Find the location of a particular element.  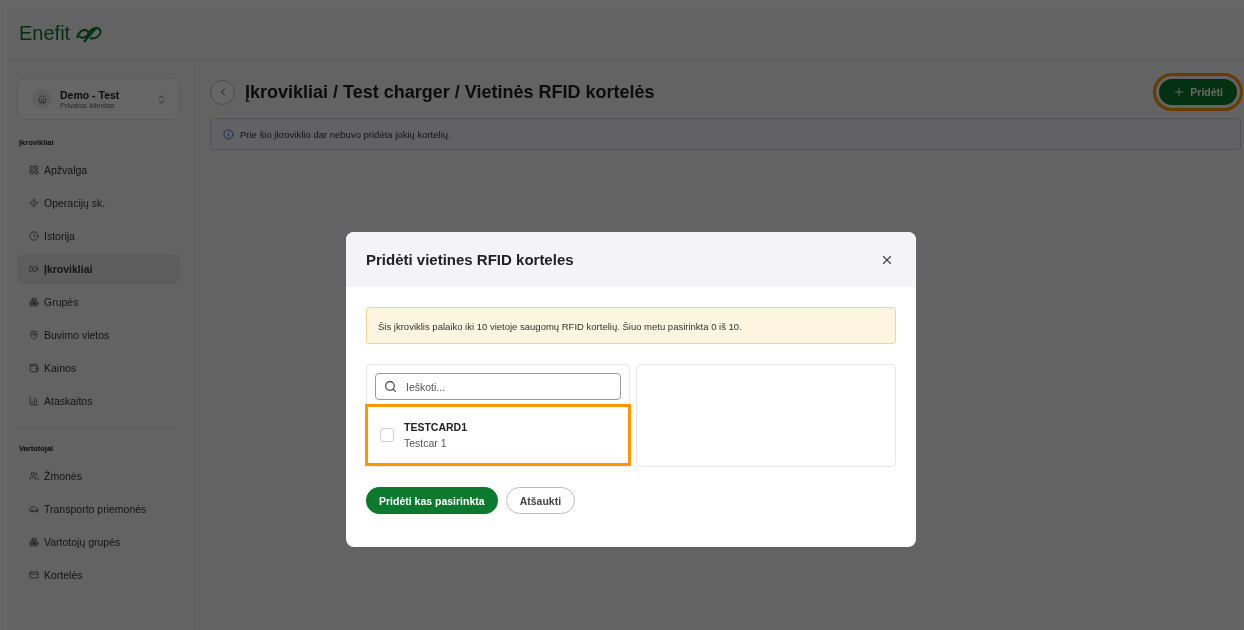

info-text: Prie šio įkroviklio dar nebuvo pridėta jokių kortelių. is located at coordinates (345, 134).